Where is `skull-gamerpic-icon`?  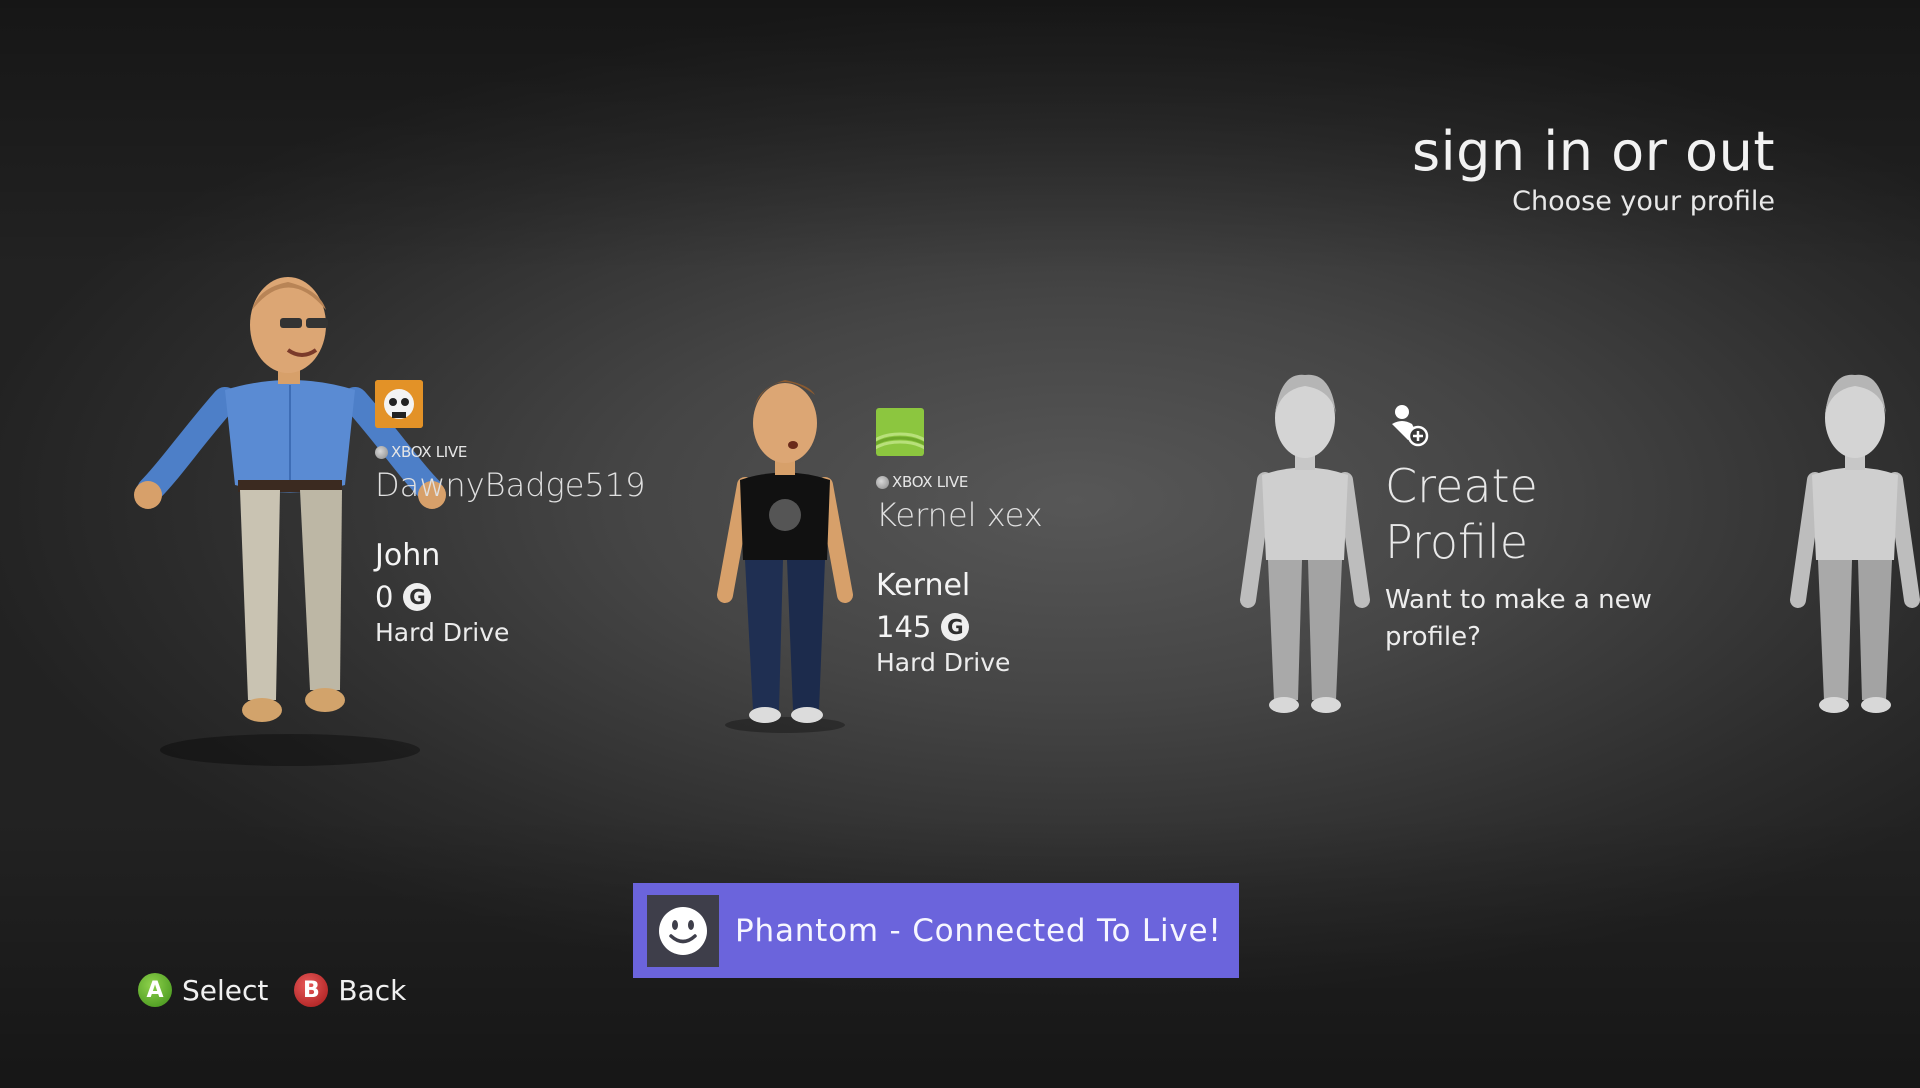
skull-gamerpic-icon is located at coordinates (399, 404).